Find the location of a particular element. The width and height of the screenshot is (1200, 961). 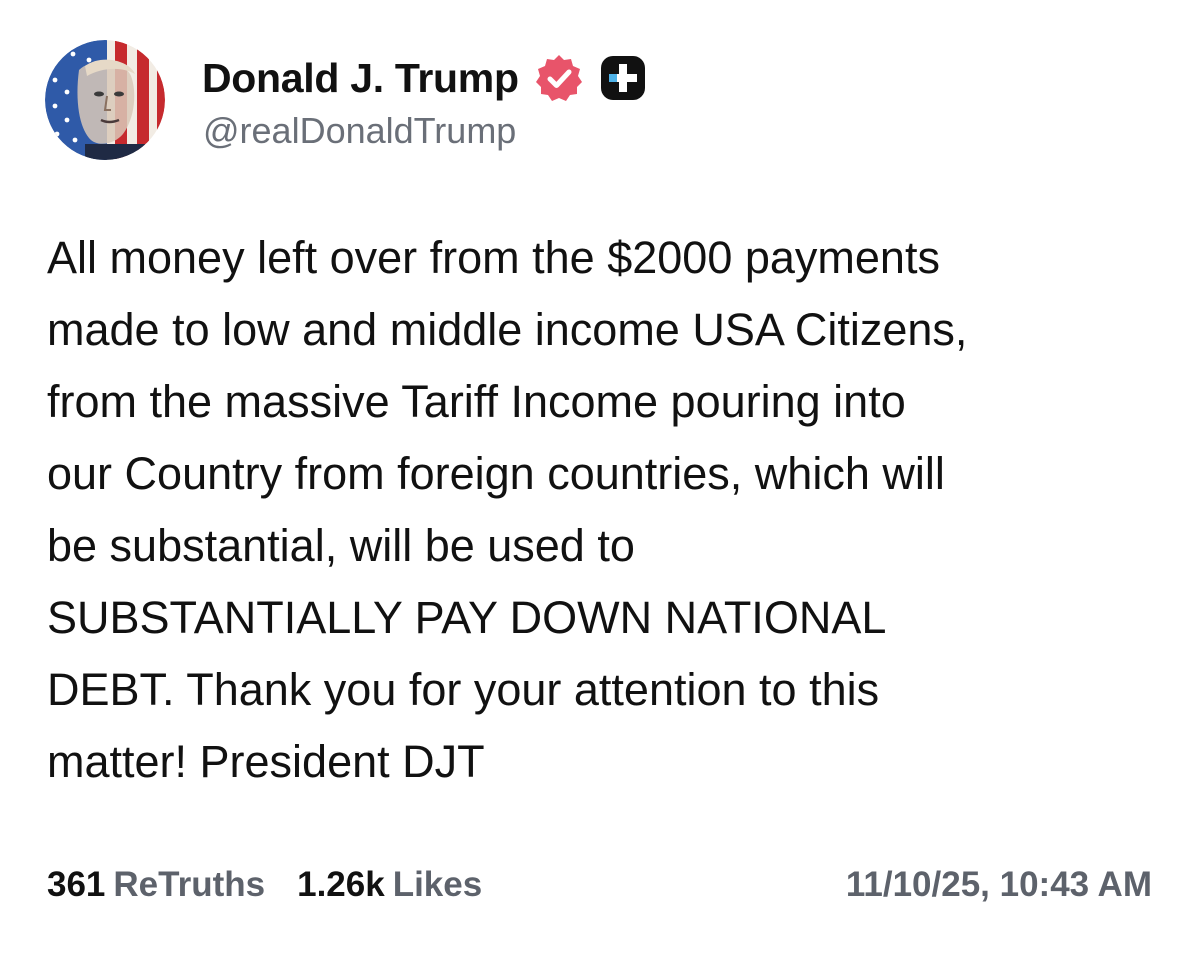

likes-count: 1.26k is located at coordinates (341, 884).